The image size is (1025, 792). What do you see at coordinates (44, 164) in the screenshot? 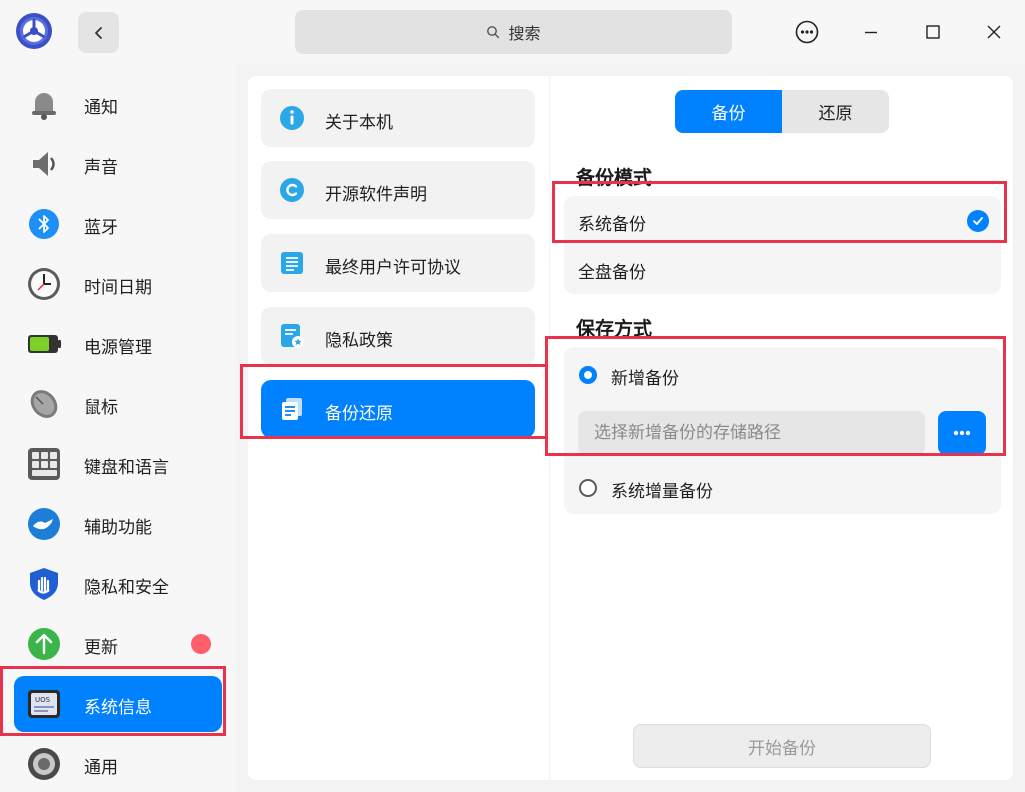
I see `speaker-icon` at bounding box center [44, 164].